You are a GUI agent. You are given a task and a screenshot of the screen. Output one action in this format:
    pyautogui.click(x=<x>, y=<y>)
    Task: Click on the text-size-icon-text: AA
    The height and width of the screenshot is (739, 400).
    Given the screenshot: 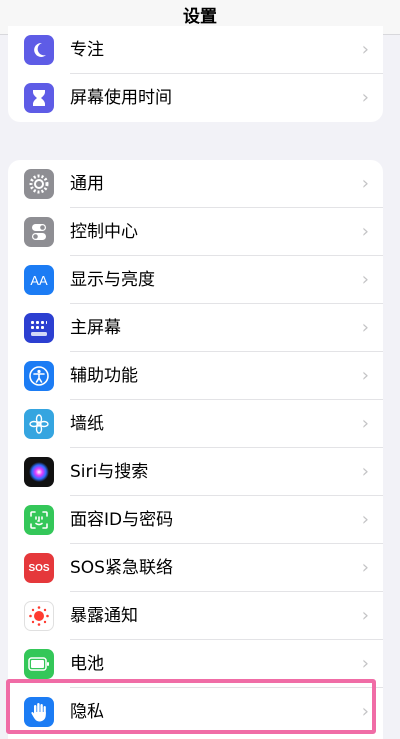 What is the action you would take?
    pyautogui.click(x=39, y=280)
    